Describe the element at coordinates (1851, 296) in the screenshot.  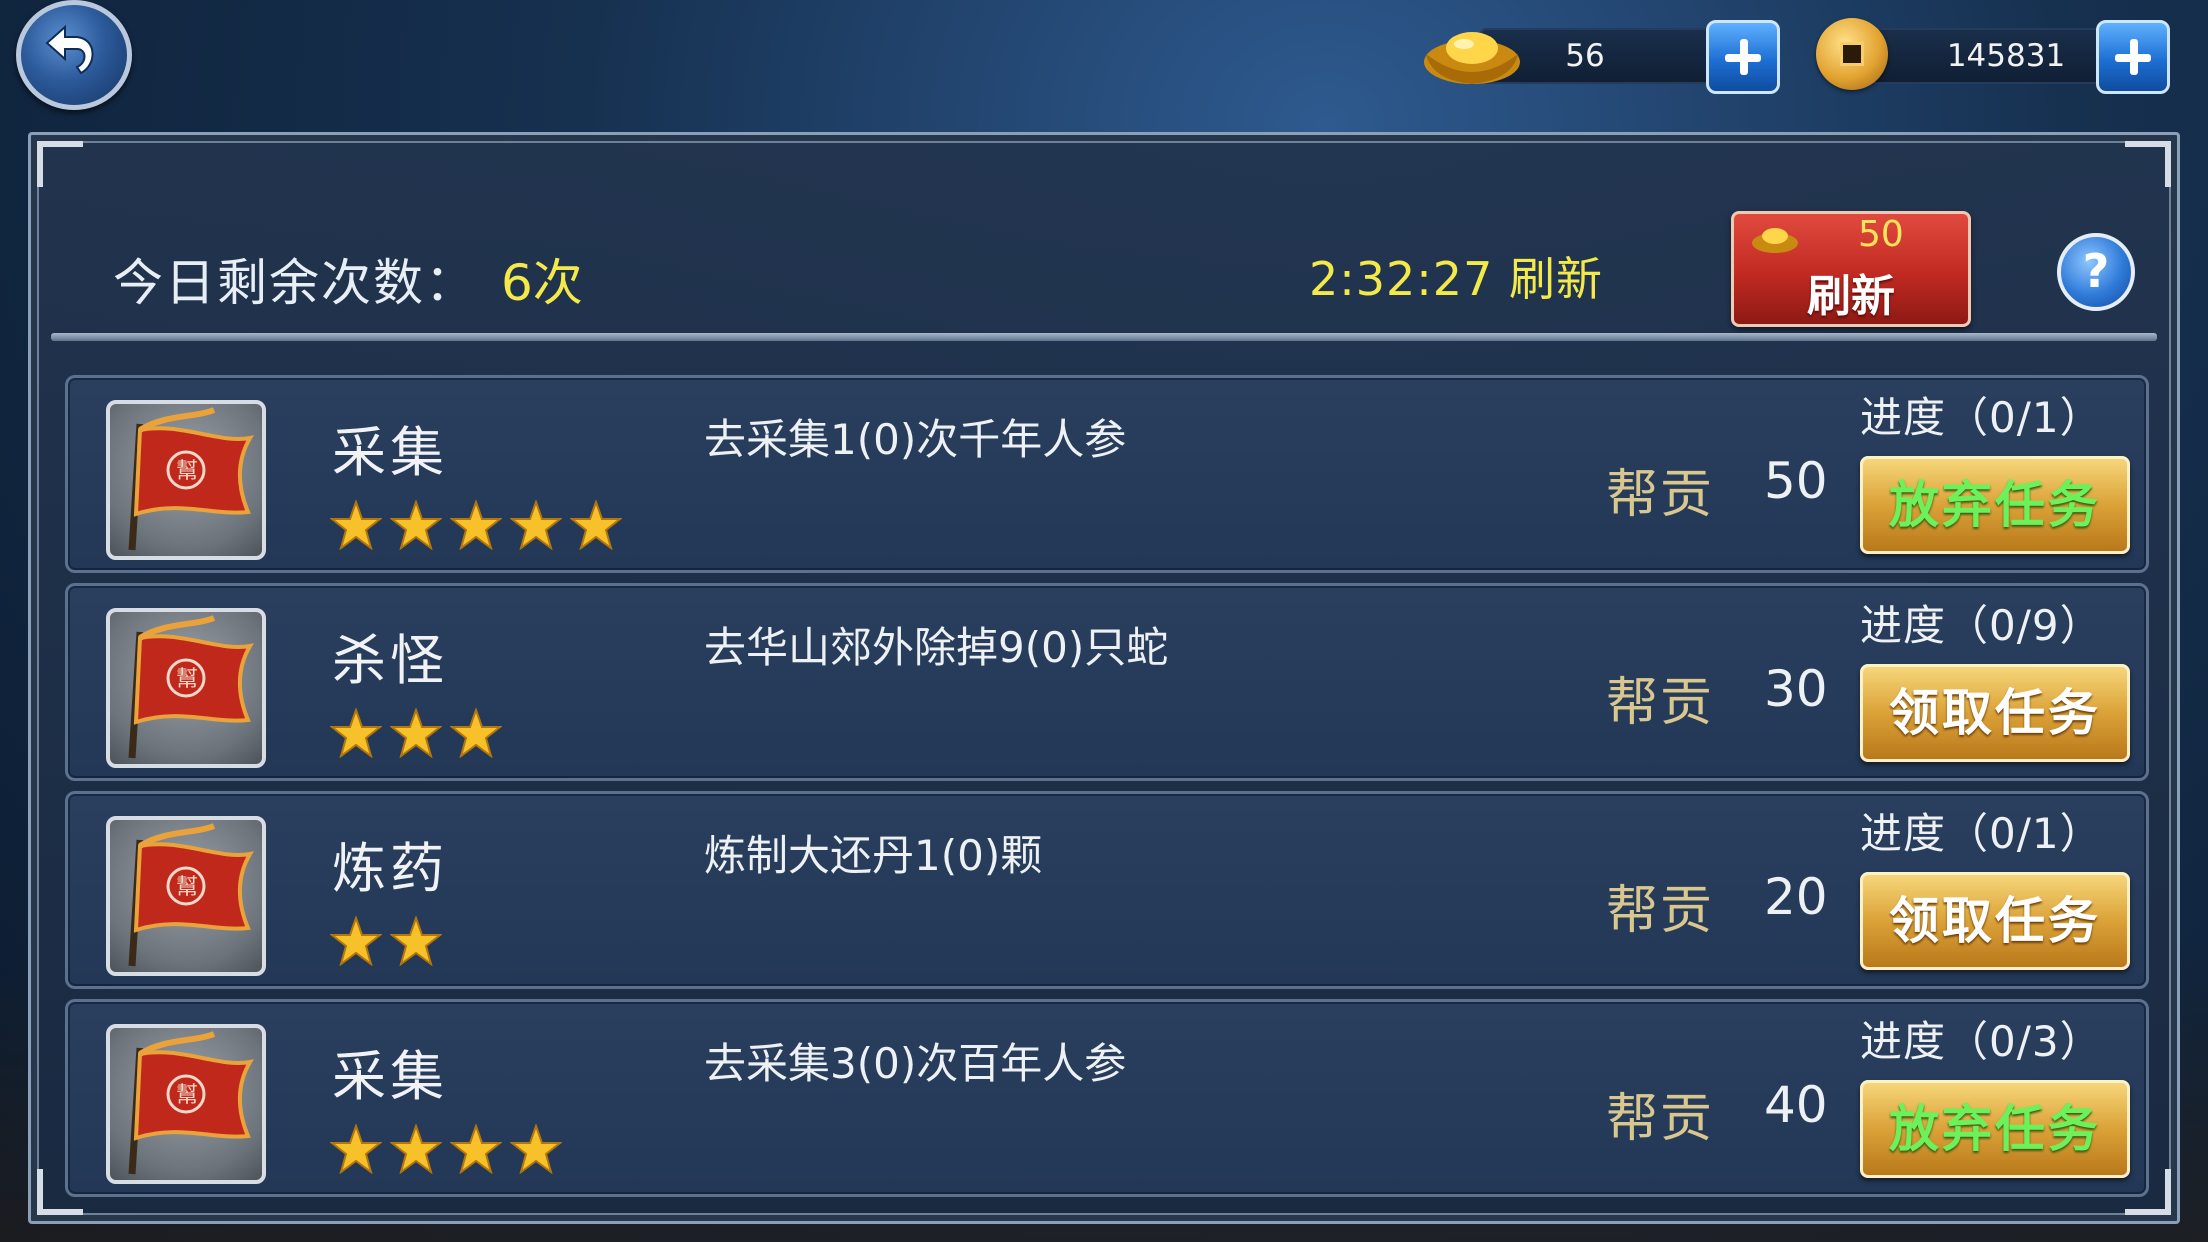
I see `refresh-label: 刷新` at that location.